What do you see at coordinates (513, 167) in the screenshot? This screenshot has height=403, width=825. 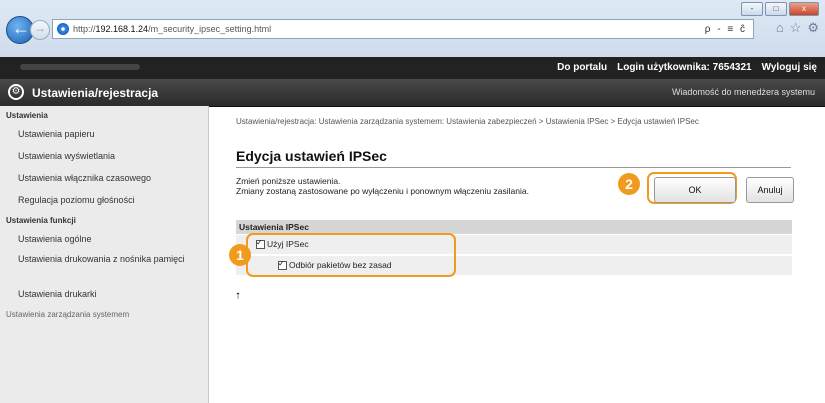 I see `title-divider` at bounding box center [513, 167].